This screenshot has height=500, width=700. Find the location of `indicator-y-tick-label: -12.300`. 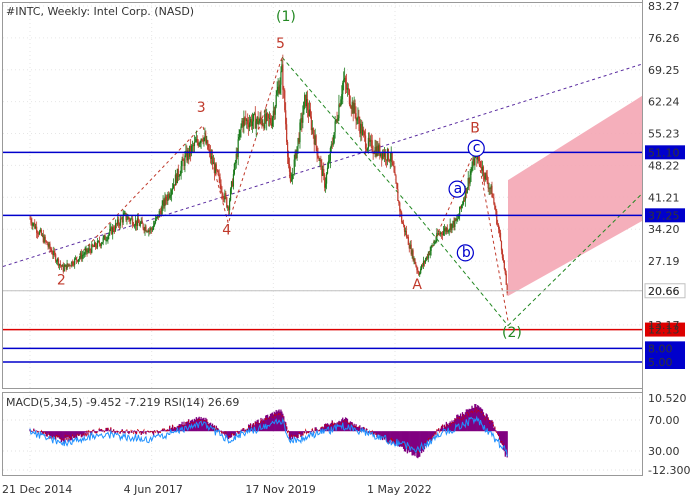

indicator-y-tick-label: -12.300 is located at coordinates (669, 470).